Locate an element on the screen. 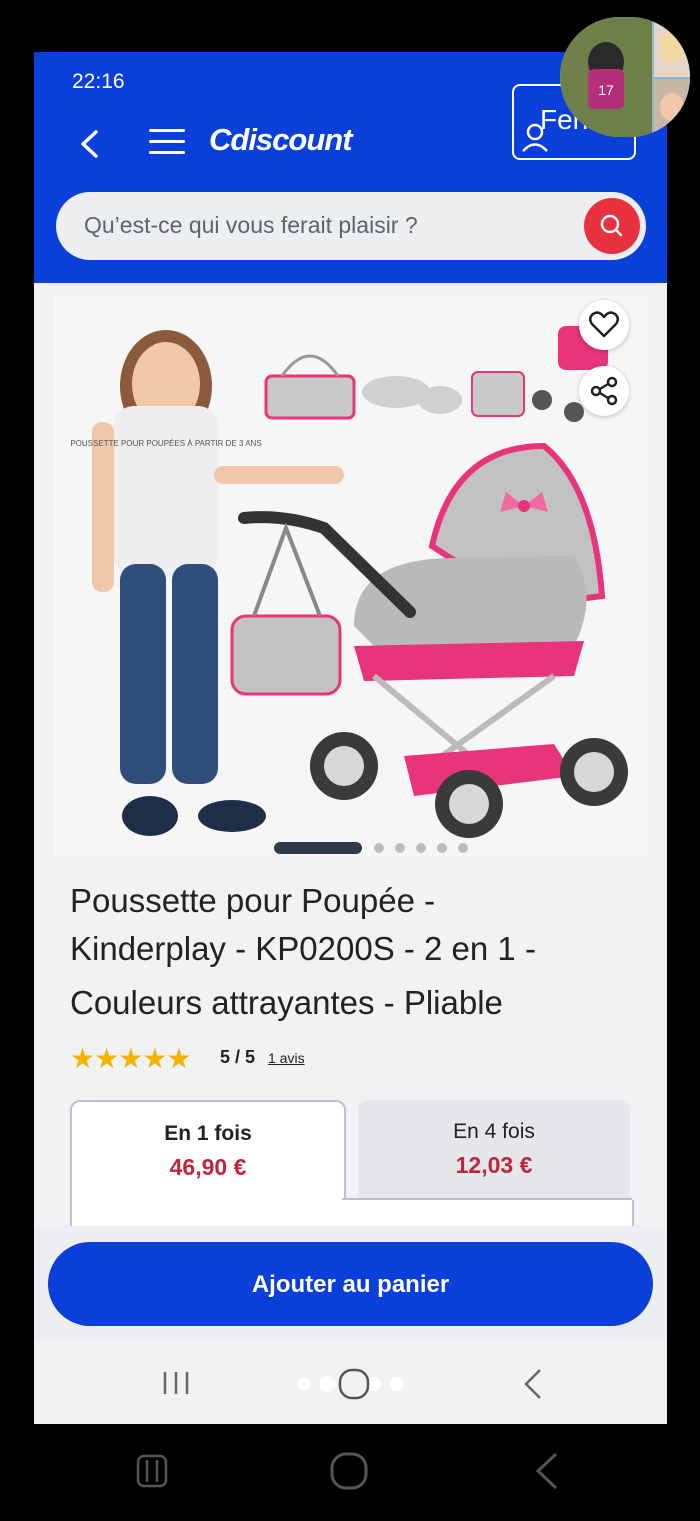 The image size is (700, 1521). heart-icon is located at coordinates (604, 324).